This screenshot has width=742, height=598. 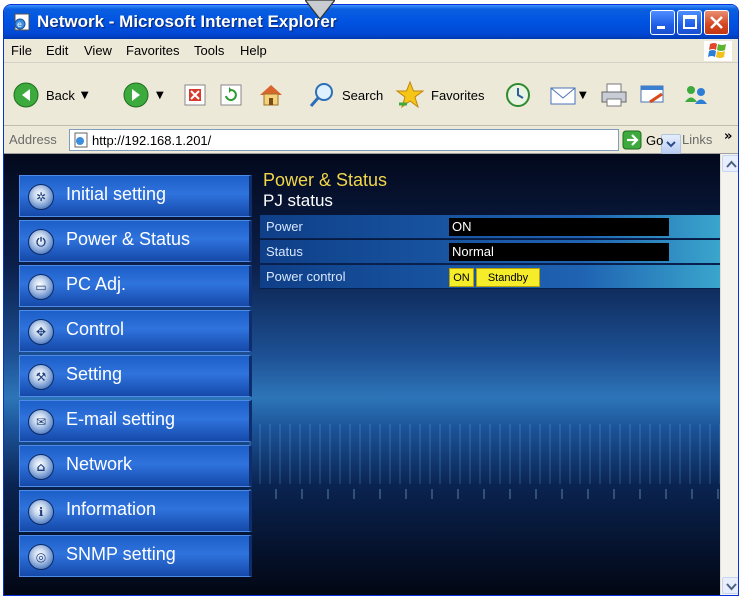 What do you see at coordinates (320, 10) in the screenshot?
I see `pointer-arrow-icon` at bounding box center [320, 10].